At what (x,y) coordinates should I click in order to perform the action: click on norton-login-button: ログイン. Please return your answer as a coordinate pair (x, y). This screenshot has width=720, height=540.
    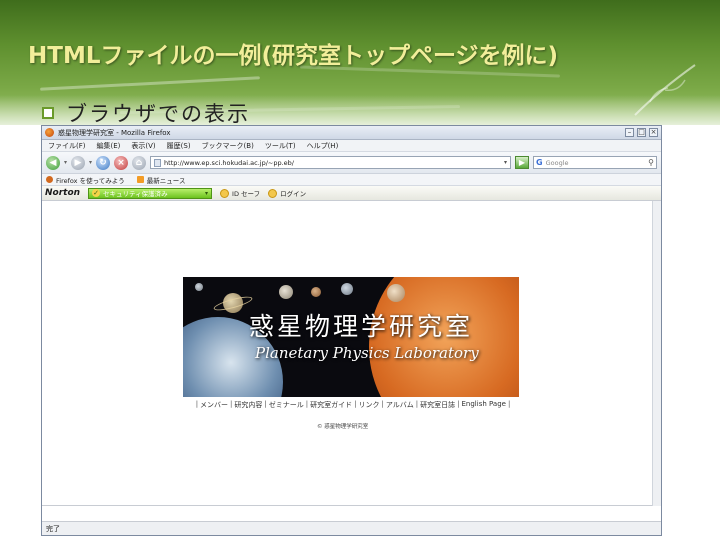
    Looking at the image, I should click on (287, 193).